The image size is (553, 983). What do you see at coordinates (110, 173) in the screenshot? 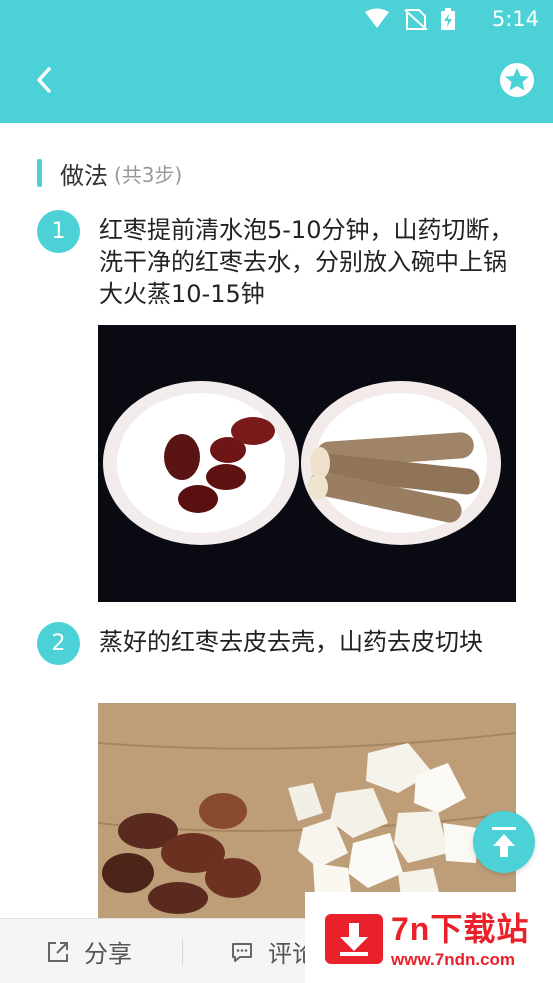
I see `section-title: 做法 (共3步)` at bounding box center [110, 173].